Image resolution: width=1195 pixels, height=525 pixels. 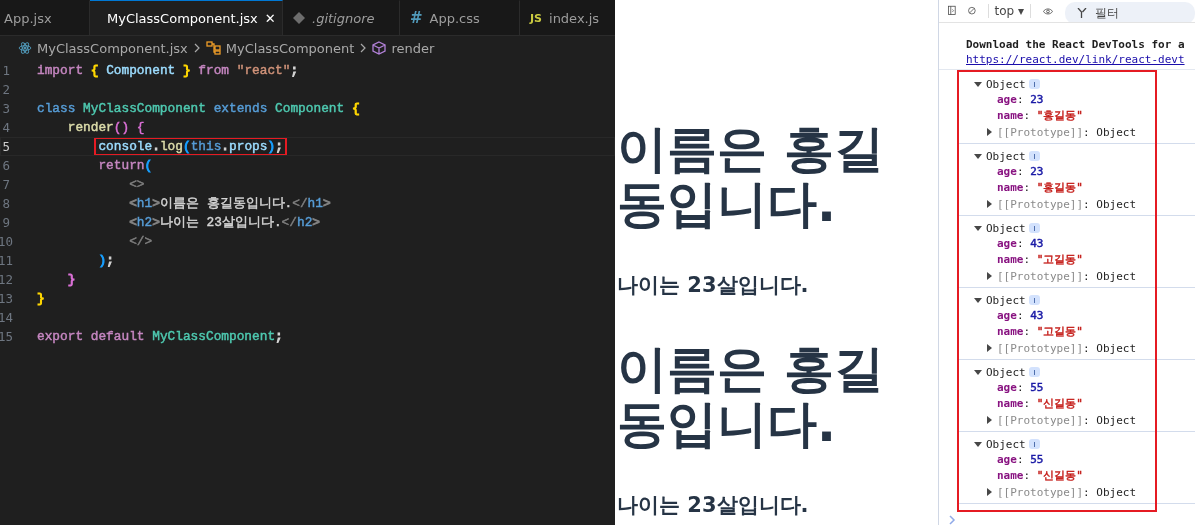 What do you see at coordinates (186, 17) in the screenshot?
I see `editor-tab: MyClassComponent.jsx ✕` at bounding box center [186, 17].